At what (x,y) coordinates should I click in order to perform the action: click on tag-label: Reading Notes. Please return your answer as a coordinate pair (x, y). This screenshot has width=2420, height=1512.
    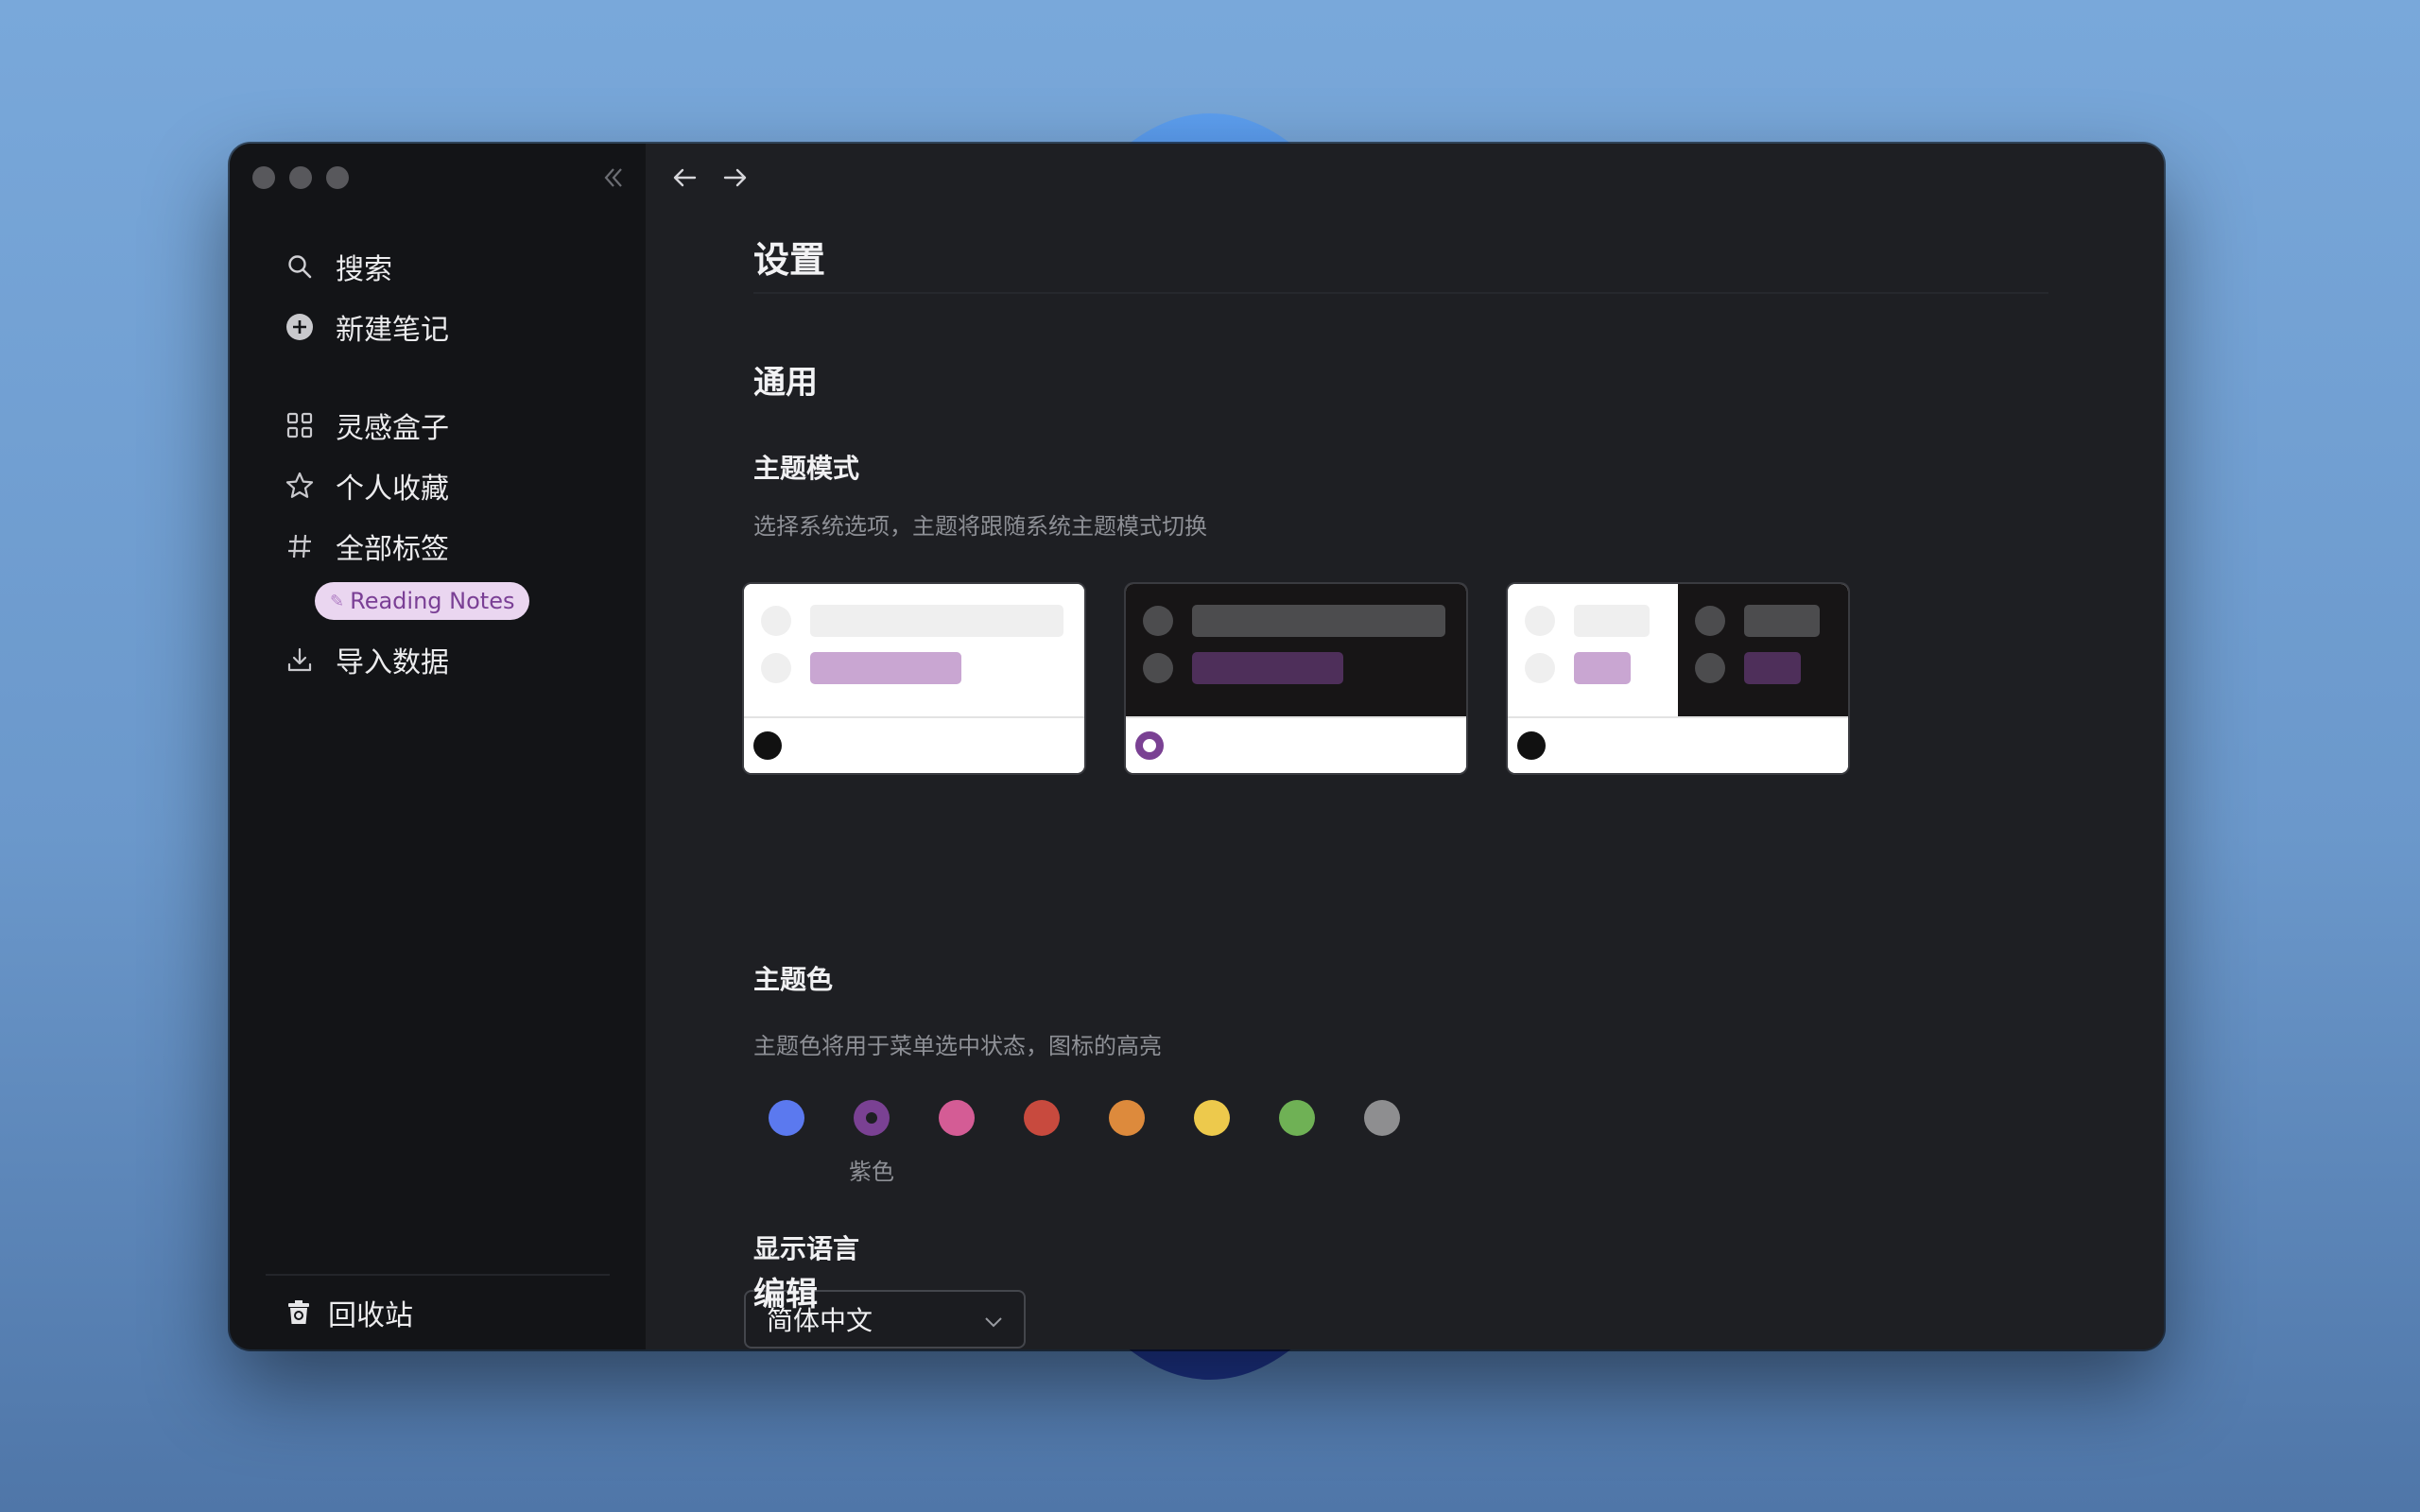
    Looking at the image, I should click on (432, 601).